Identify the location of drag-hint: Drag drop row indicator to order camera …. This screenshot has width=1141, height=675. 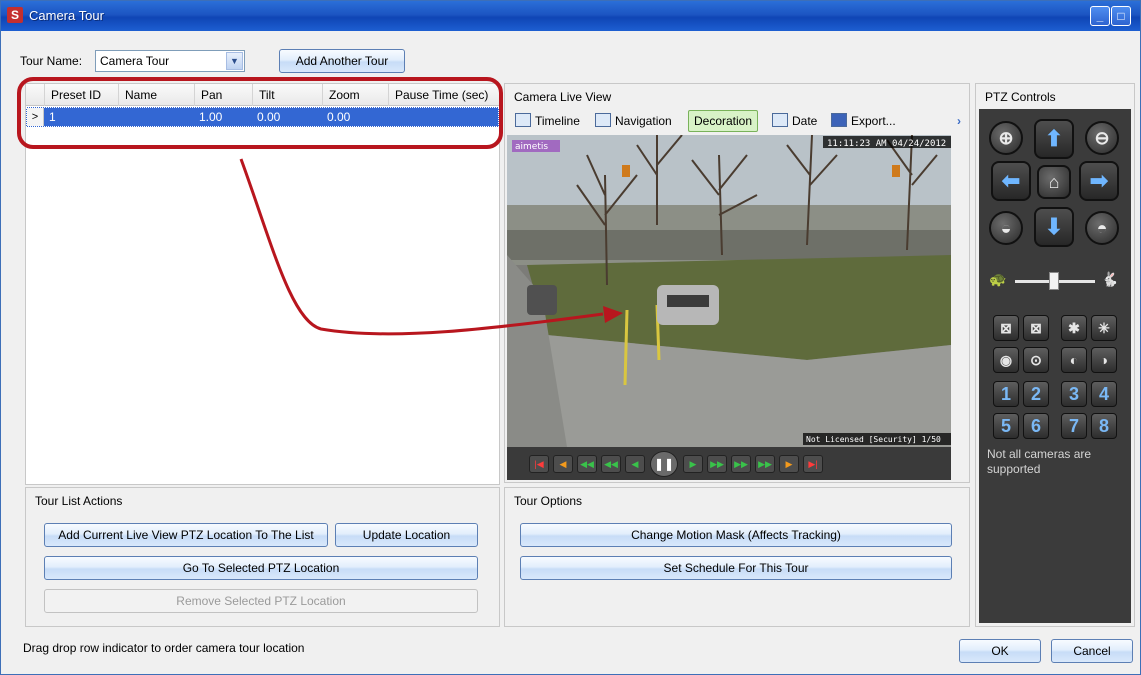
(164, 648).